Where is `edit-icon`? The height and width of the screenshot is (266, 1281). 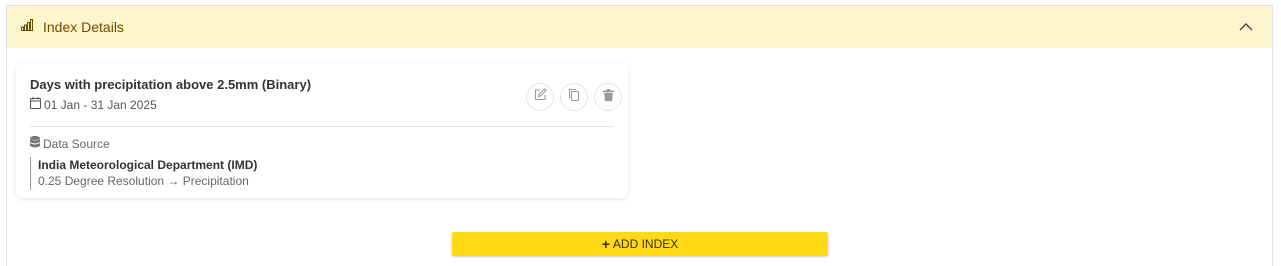 edit-icon is located at coordinates (540, 97).